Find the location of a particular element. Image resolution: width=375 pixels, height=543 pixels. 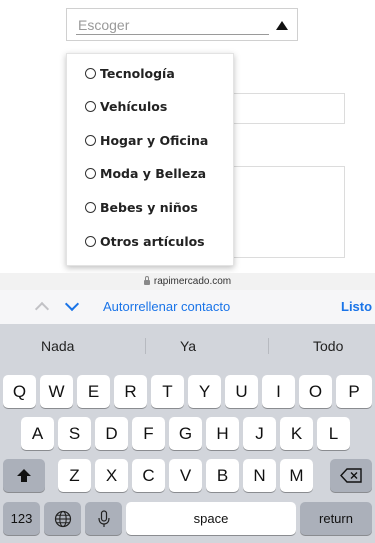

key-z: Z is located at coordinates (74, 475).